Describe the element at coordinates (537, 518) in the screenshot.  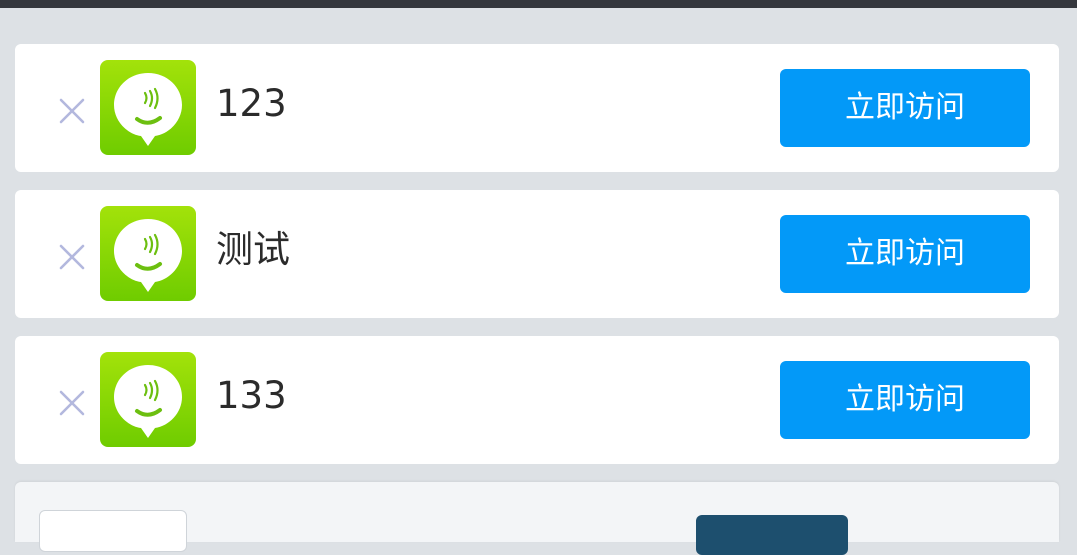
I see `bottom-panel` at that location.